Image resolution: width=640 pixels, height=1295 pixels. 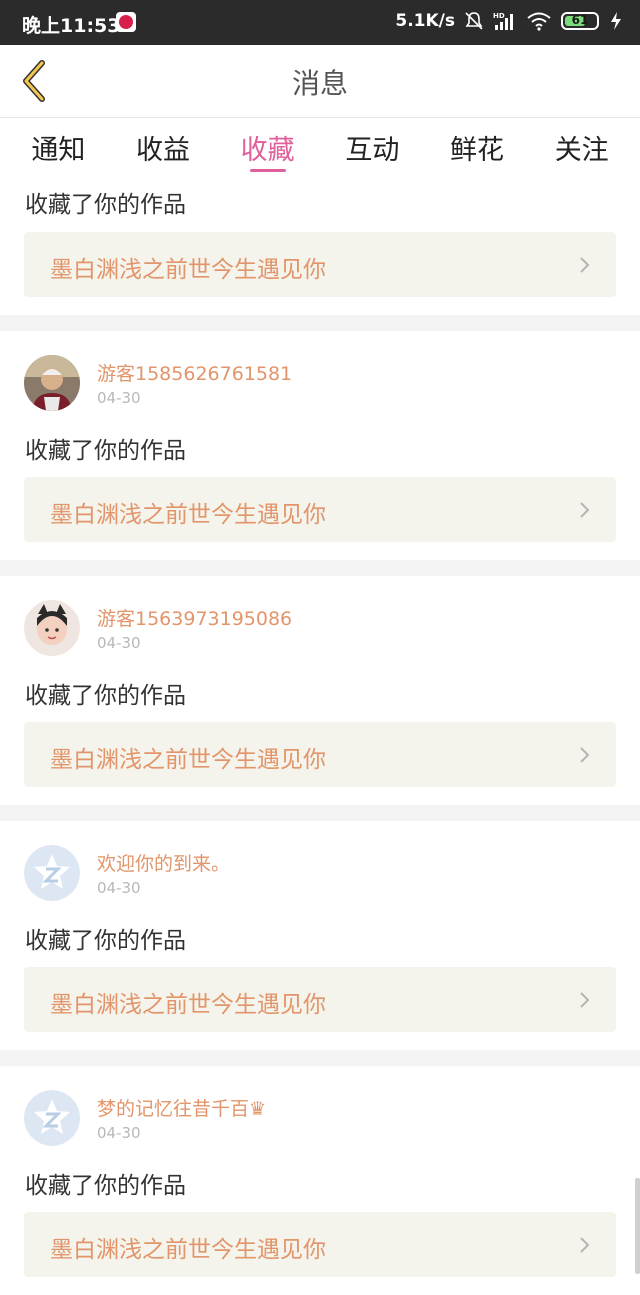 What do you see at coordinates (616, 21) in the screenshot?
I see `charging-icon` at bounding box center [616, 21].